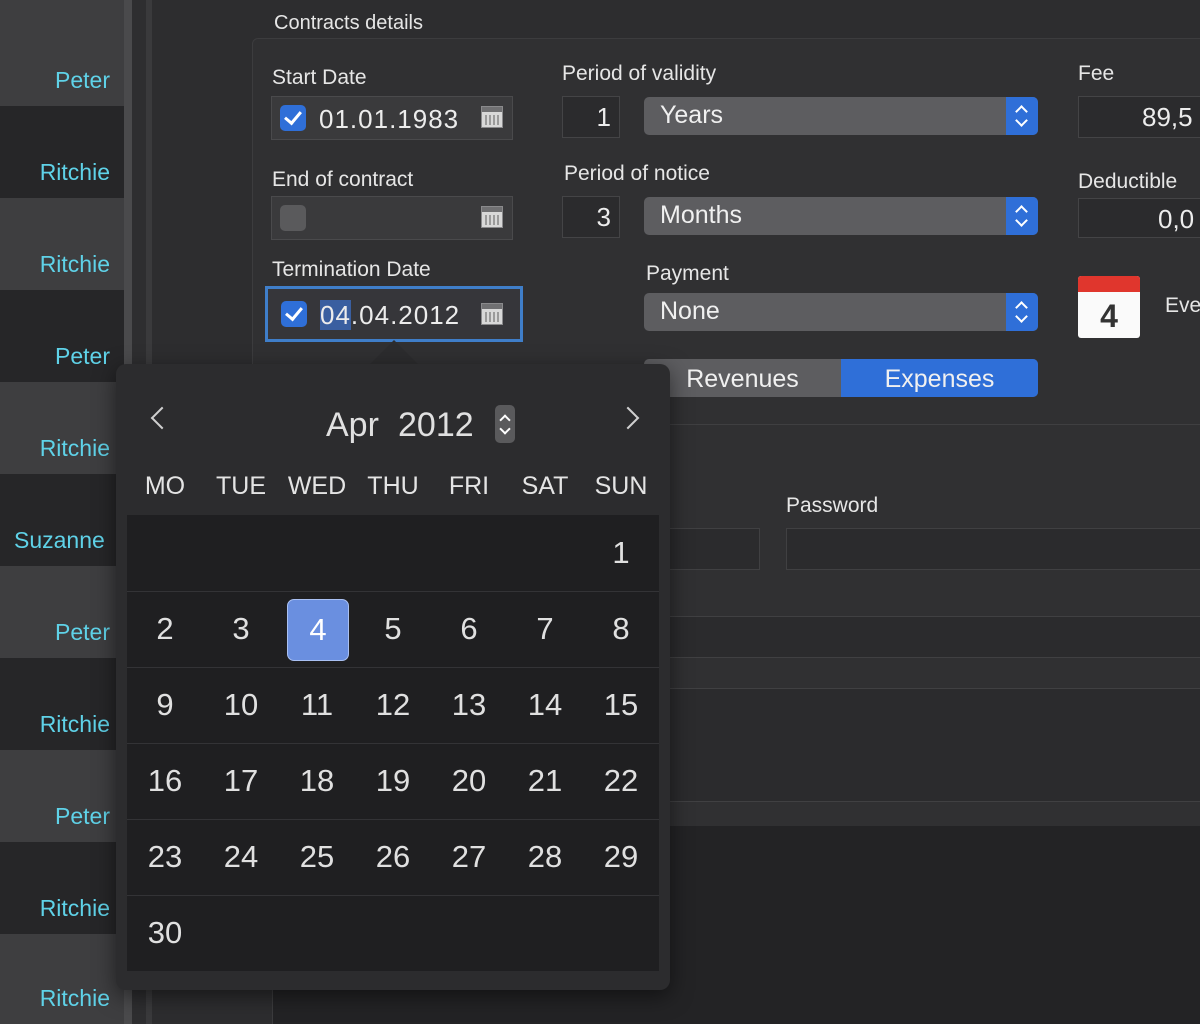 The width and height of the screenshot is (1200, 1024). I want to click on calendar-day: 5, so click(393, 629).